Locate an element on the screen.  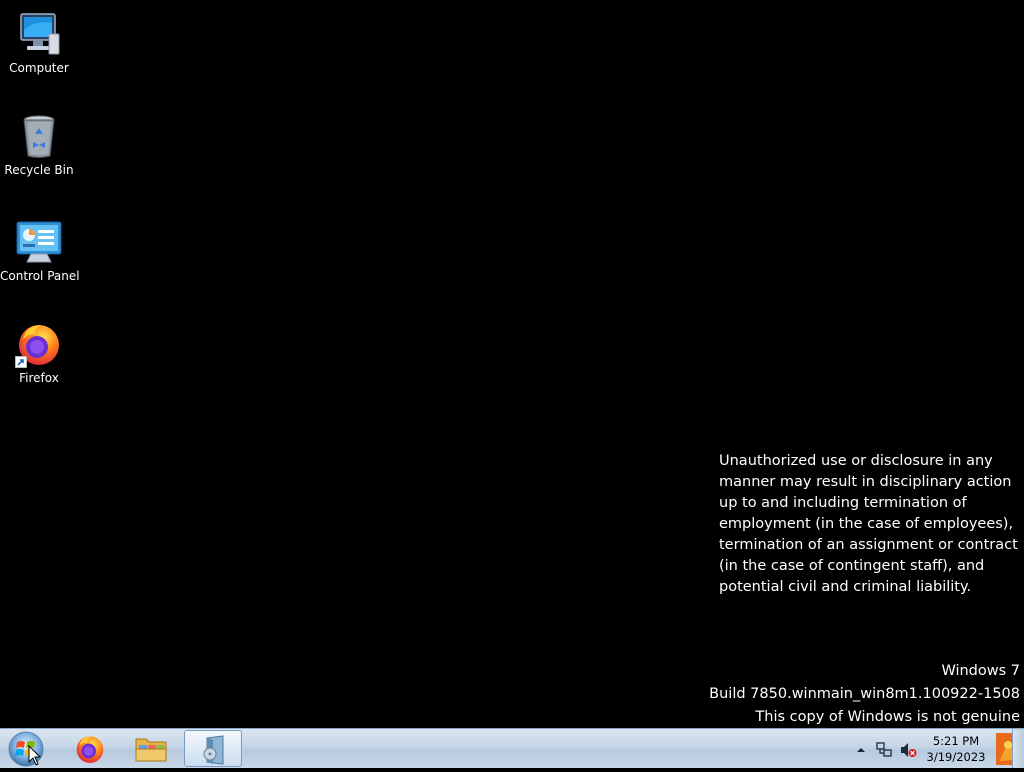
desktop-icon-control-panel: Control Panel is located at coordinates (40, 250).